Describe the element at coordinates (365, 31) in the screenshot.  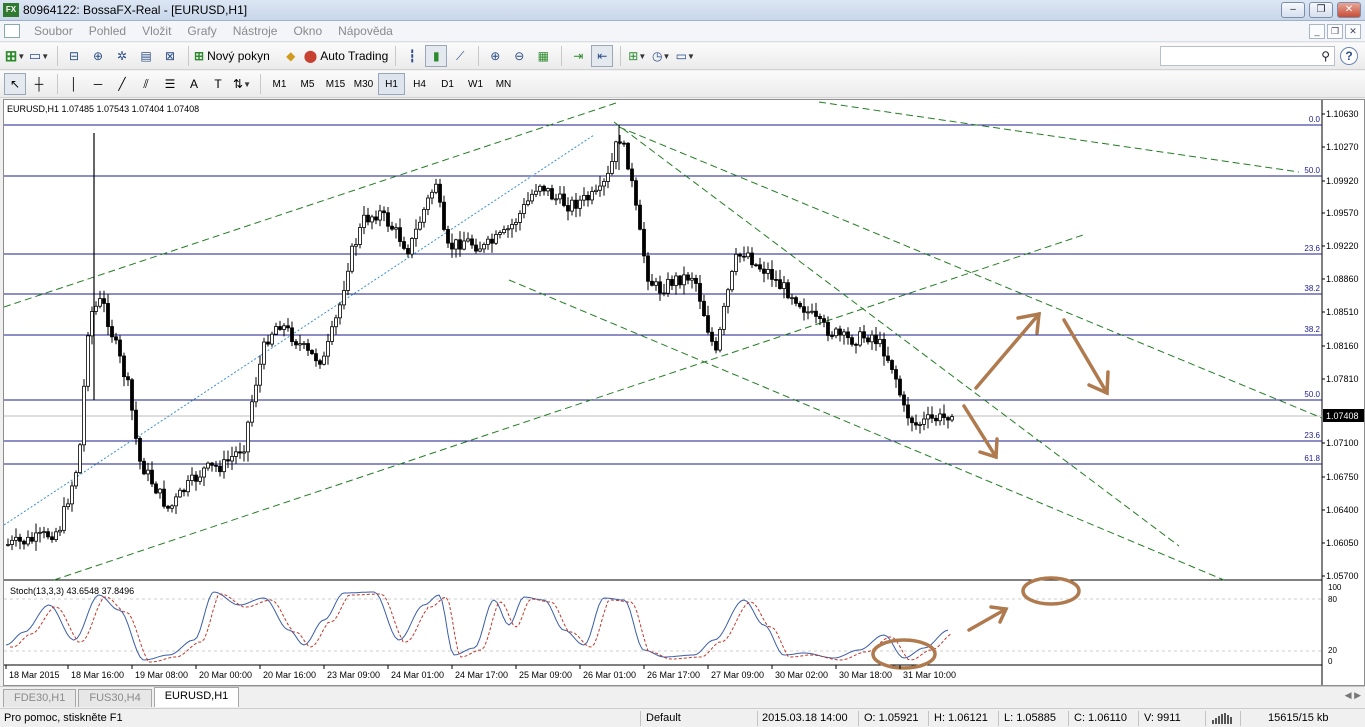
I see `menu-napoveda: Nápověda` at that location.